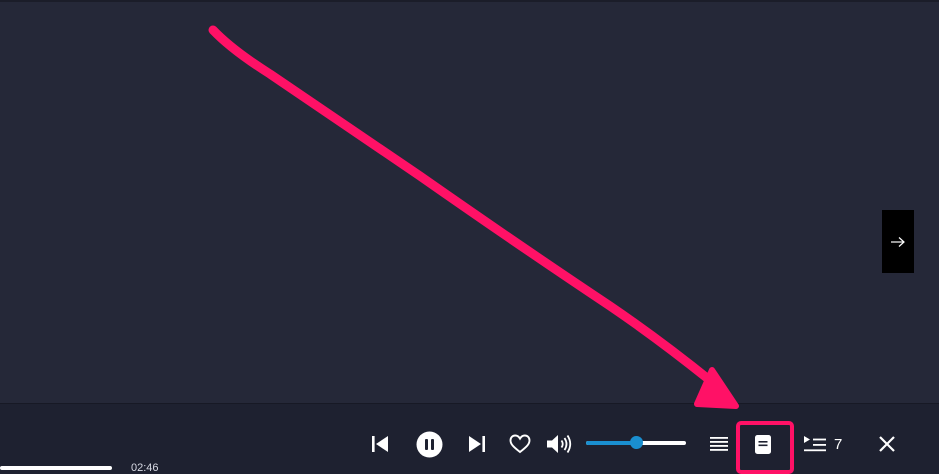  I want to click on queue-count: 7, so click(838, 444).